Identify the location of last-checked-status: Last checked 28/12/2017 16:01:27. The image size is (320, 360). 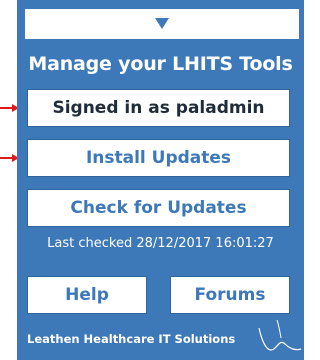
(160, 243).